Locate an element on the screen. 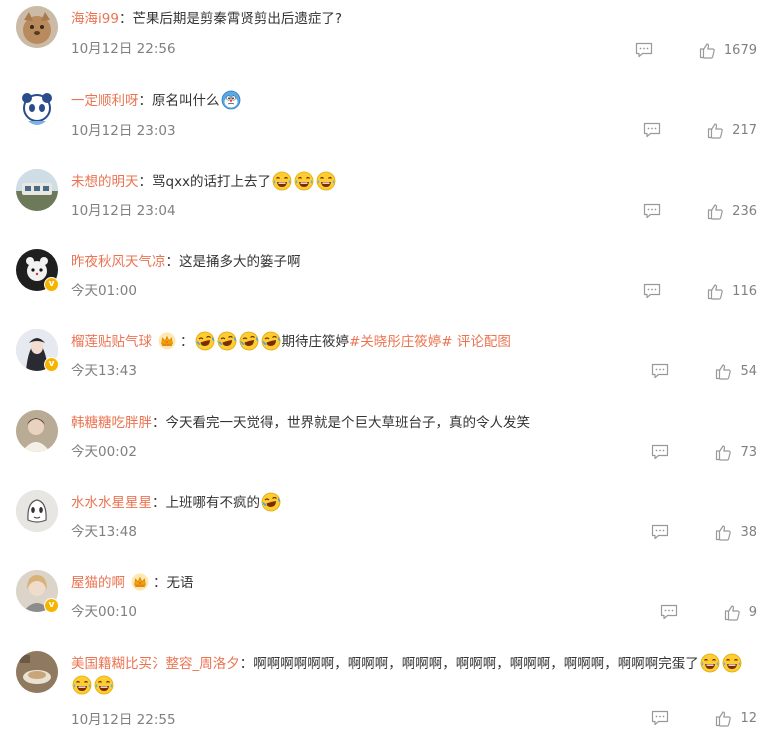  comment-text: 原名叫什么 is located at coordinates (186, 101).